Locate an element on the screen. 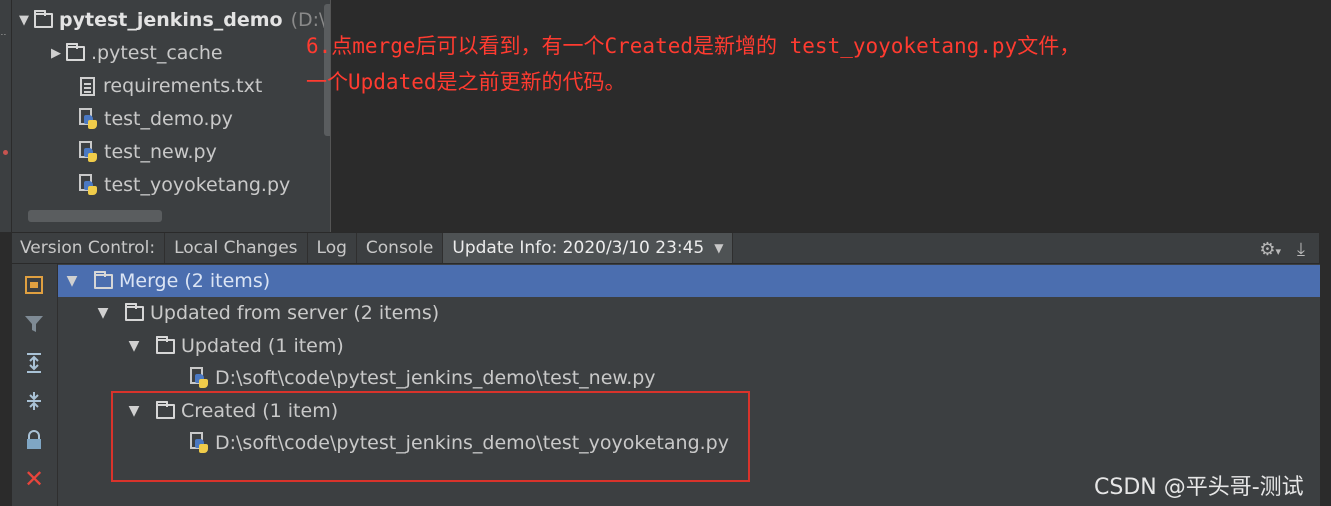 The width and height of the screenshot is (1331, 506). highlight-box is located at coordinates (430, 436).